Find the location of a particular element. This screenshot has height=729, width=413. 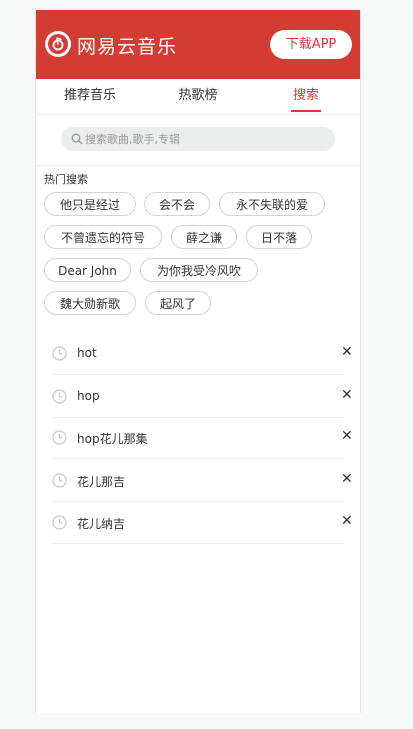

hot-tag: 不曾遗忘的符号 is located at coordinates (103, 237).